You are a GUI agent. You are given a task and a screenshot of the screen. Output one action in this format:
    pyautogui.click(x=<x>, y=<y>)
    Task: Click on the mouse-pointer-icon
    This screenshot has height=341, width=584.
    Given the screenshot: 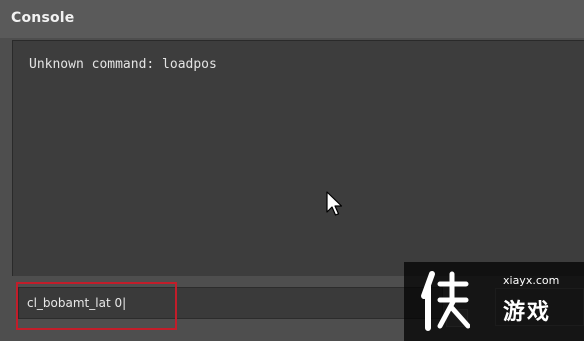 What is the action you would take?
    pyautogui.click(x=334, y=203)
    